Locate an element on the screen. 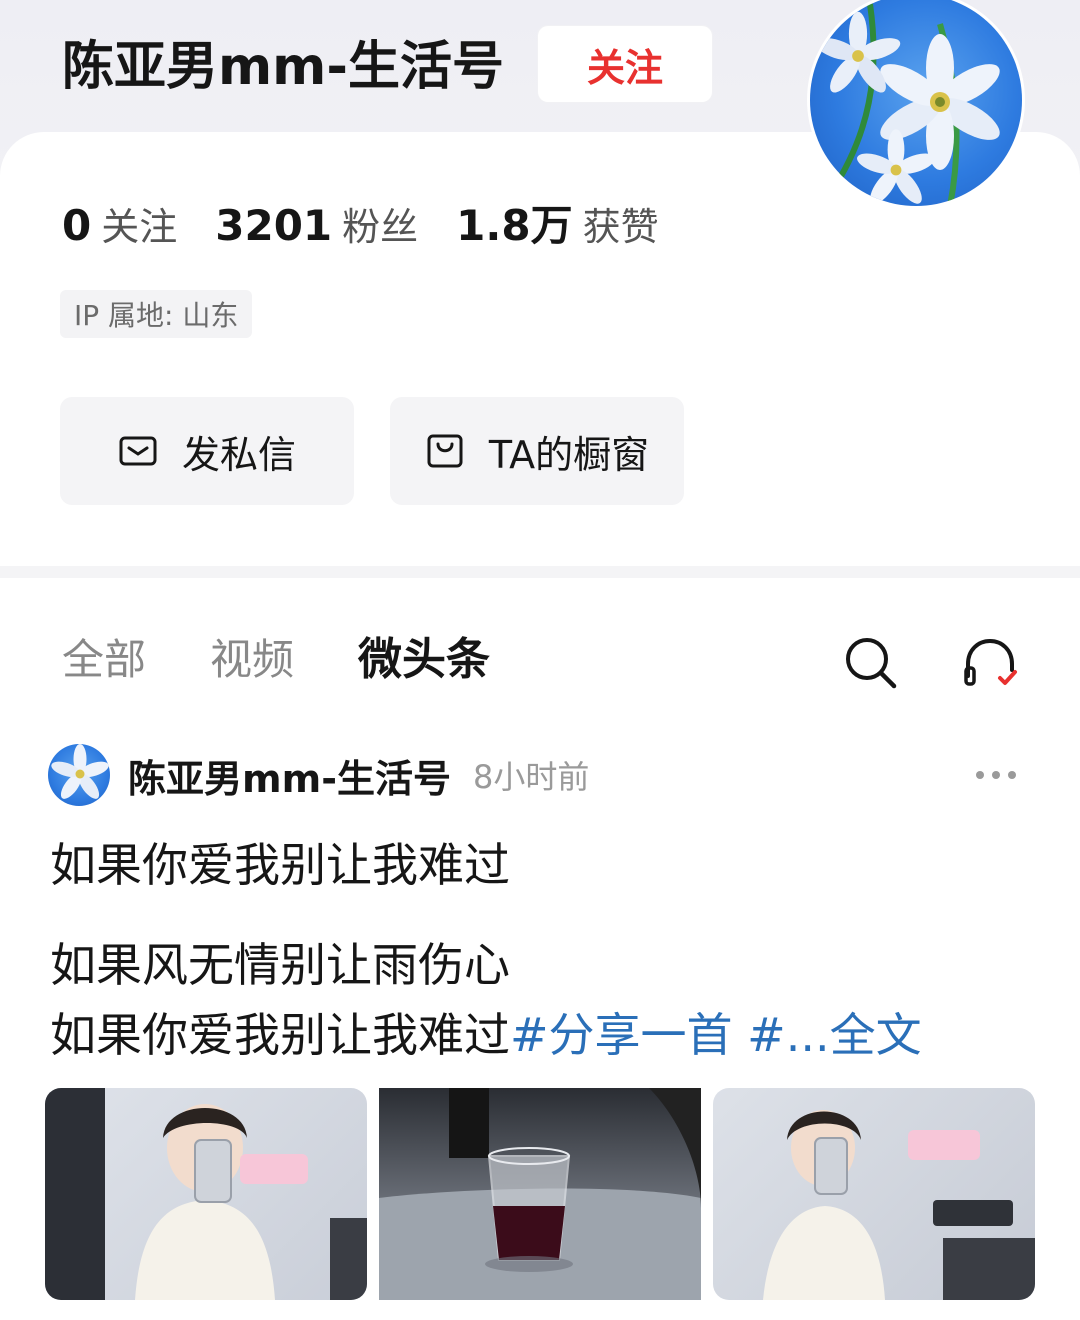 The height and width of the screenshot is (1320, 1080). stat-likes-label: 获赞 is located at coordinates (620, 227).